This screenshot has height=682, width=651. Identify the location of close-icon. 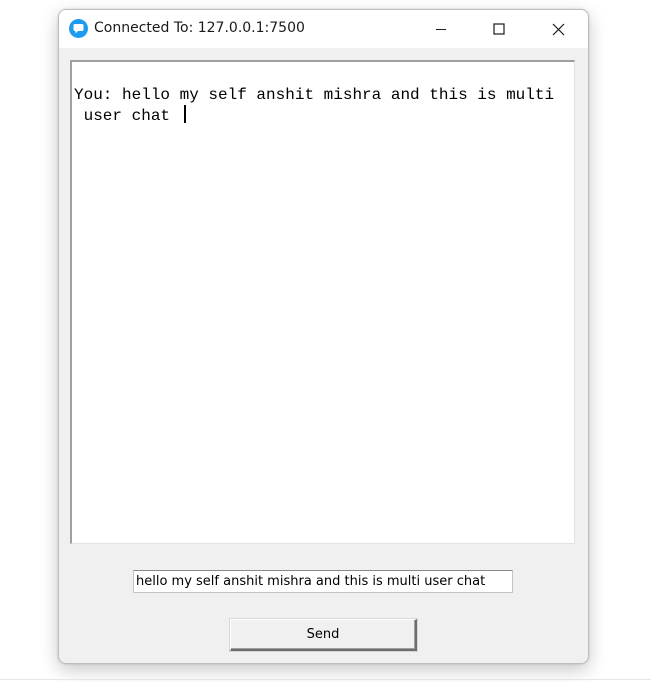
(558, 29).